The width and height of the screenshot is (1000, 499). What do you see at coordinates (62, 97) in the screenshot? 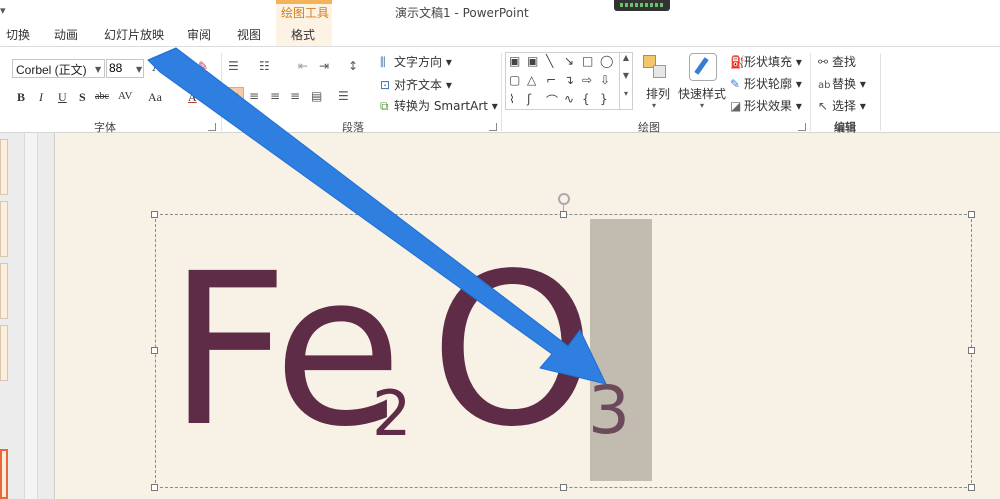
I see `underline-button: U` at bounding box center [62, 97].